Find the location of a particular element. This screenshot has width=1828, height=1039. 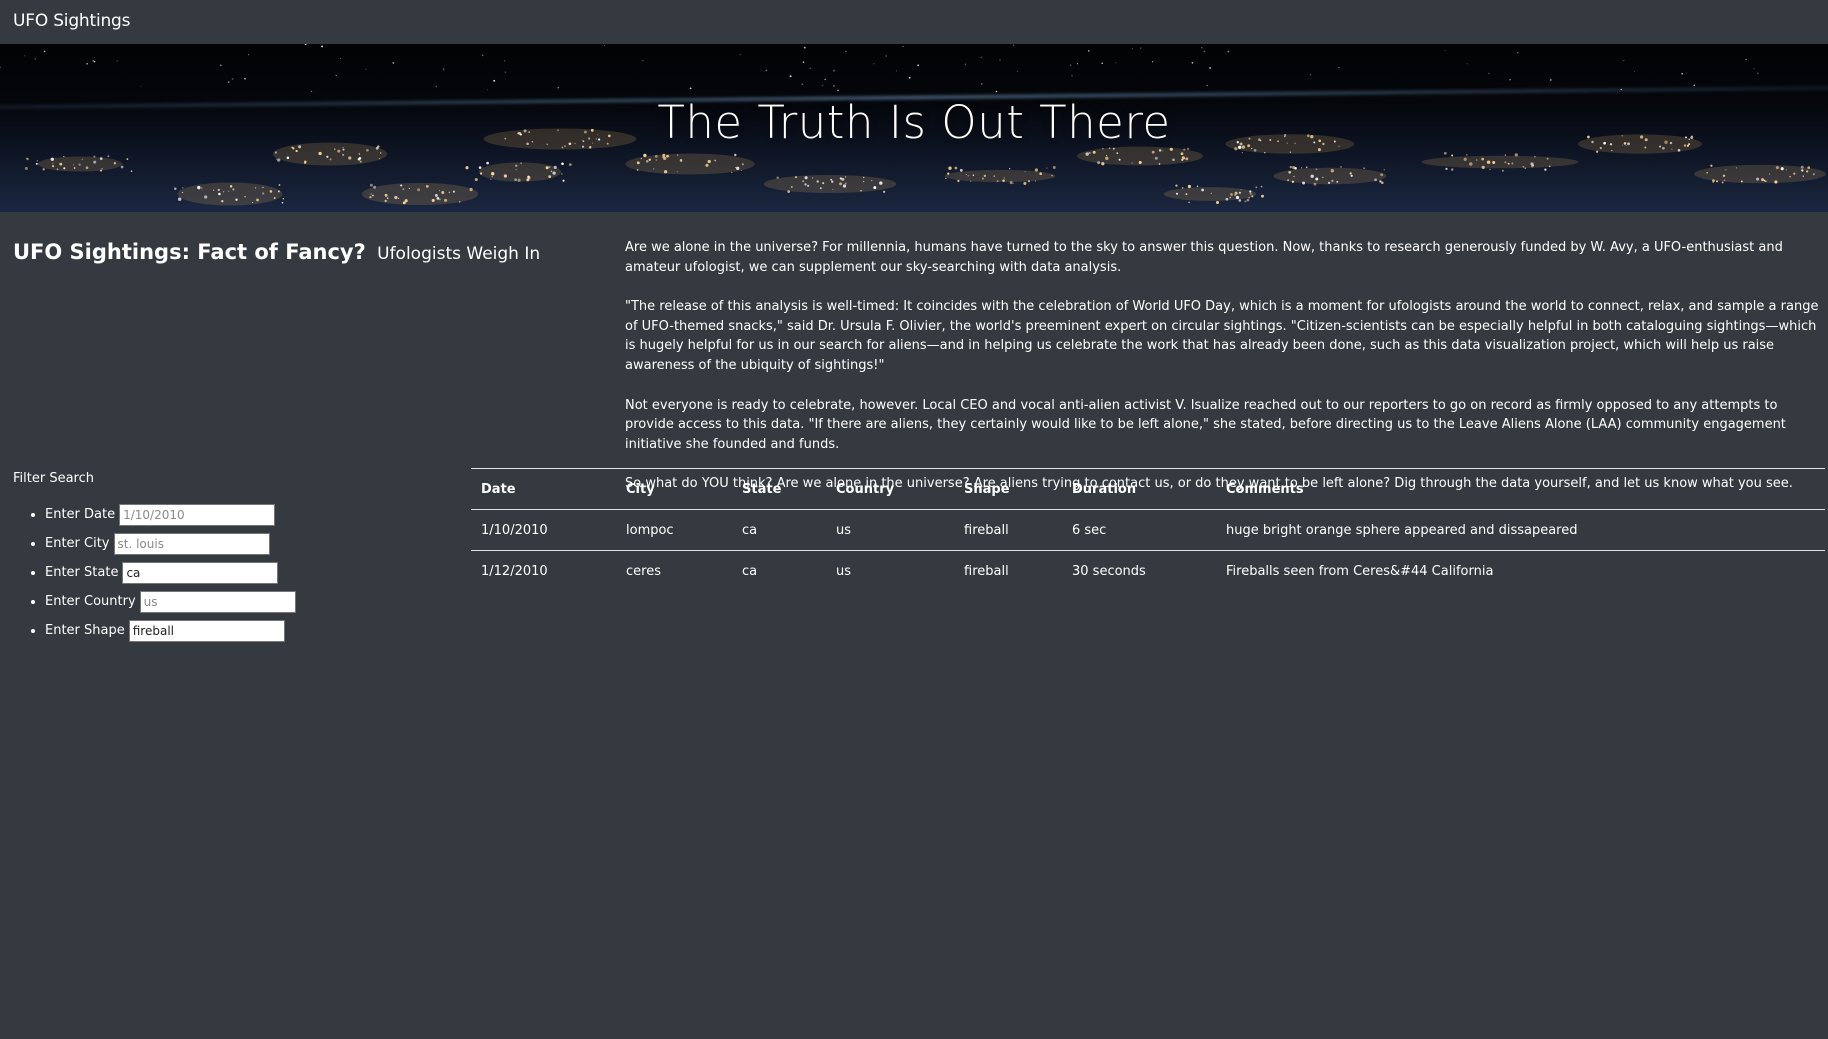

filter-item-date: Enter Date is located at coordinates (170, 514).